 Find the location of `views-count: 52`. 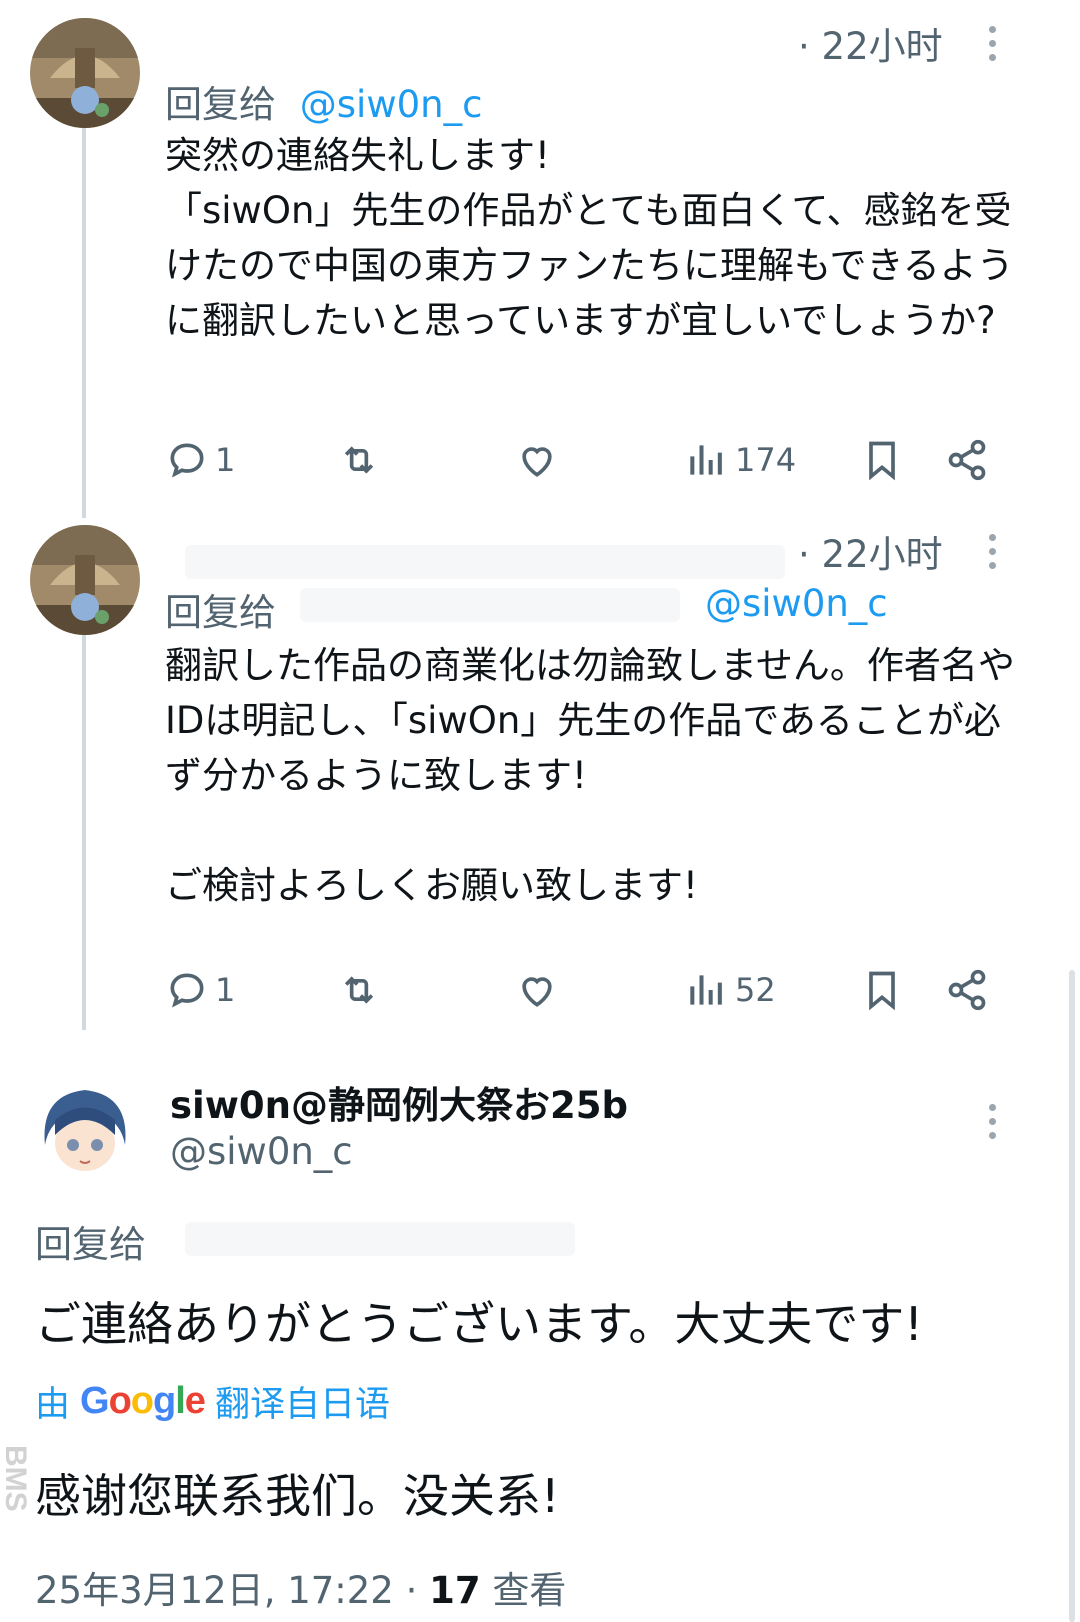

views-count: 52 is located at coordinates (755, 990).